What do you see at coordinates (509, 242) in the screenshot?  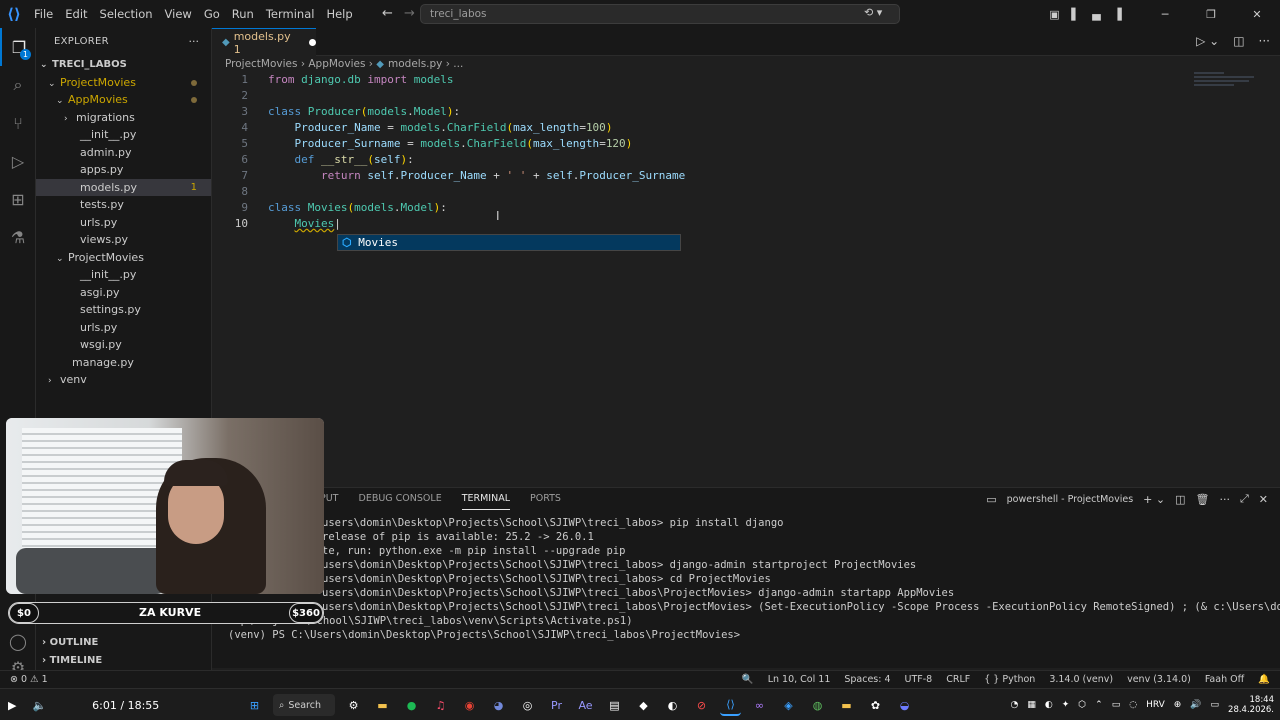 I see `suggestion-item: ⬡ Movies` at bounding box center [509, 242].